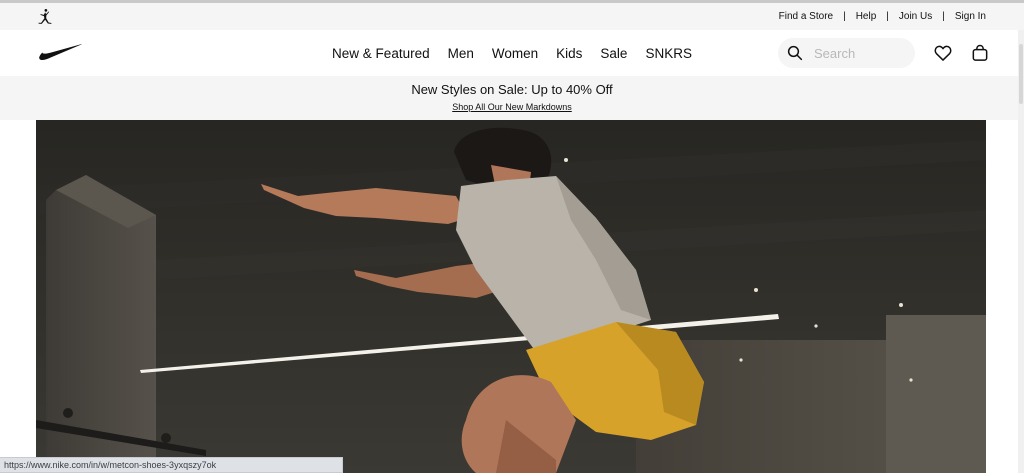 This screenshot has height=473, width=1024. Describe the element at coordinates (795, 53) in the screenshot. I see `search-icon` at that location.